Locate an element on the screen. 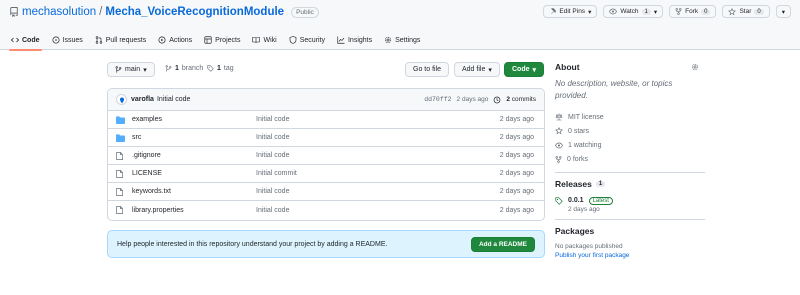 The width and height of the screenshot is (800, 295). wiki-icon is located at coordinates (256, 40).